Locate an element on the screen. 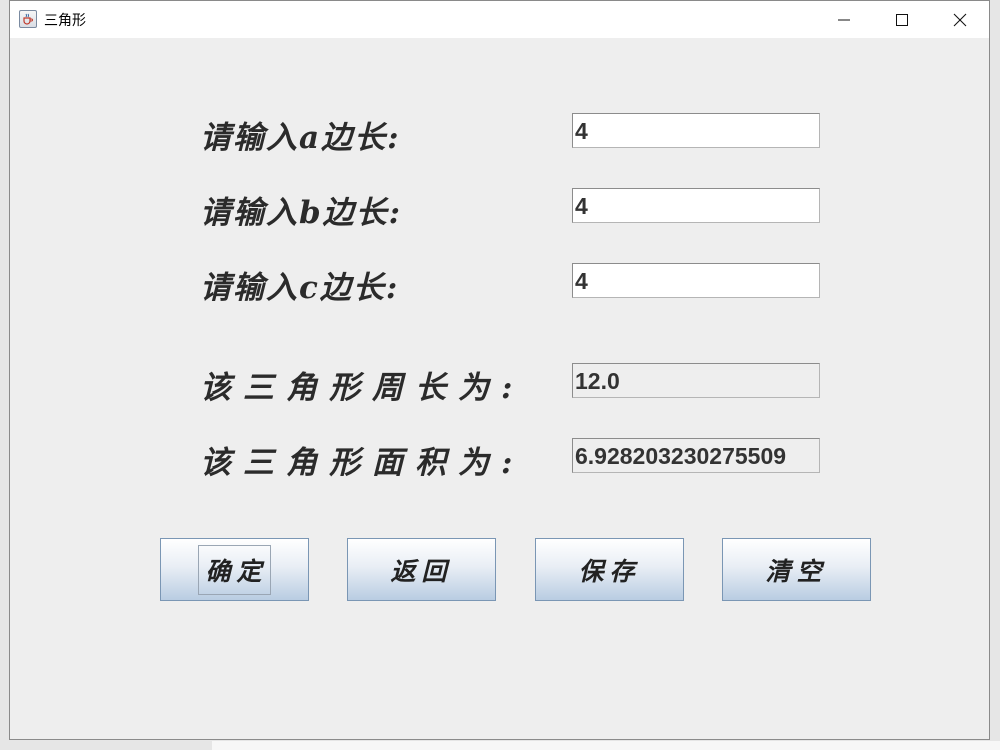 The width and height of the screenshot is (1000, 750). save-button: 保存 is located at coordinates (609, 569).